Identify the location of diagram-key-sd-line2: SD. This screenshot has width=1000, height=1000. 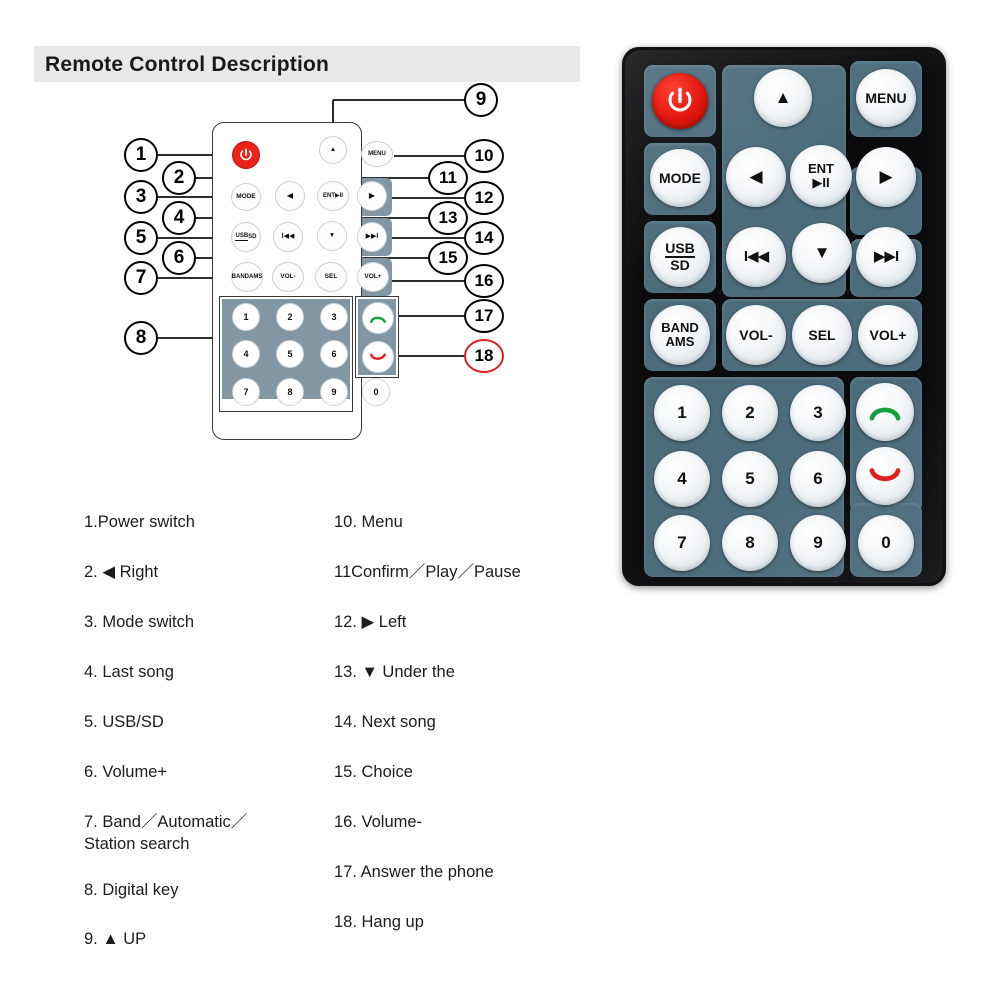
(252, 236).